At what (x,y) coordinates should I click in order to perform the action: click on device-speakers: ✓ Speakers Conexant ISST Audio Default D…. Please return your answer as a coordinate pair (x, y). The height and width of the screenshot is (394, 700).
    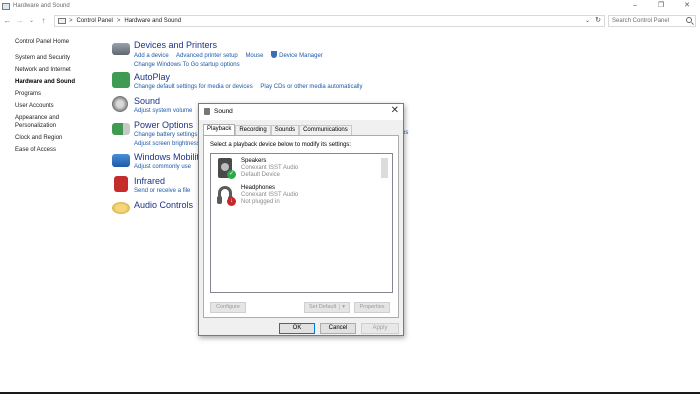
    Looking at the image, I should click on (277, 171).